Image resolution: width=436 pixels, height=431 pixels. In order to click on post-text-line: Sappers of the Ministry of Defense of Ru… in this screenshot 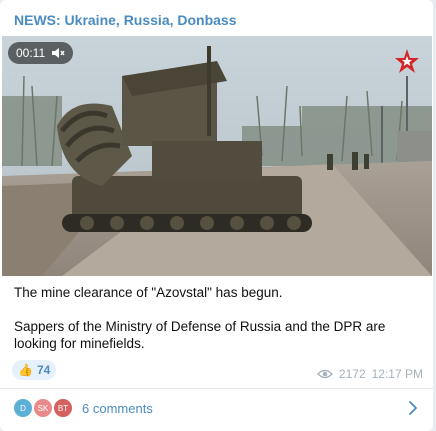, I will do `click(200, 335)`.